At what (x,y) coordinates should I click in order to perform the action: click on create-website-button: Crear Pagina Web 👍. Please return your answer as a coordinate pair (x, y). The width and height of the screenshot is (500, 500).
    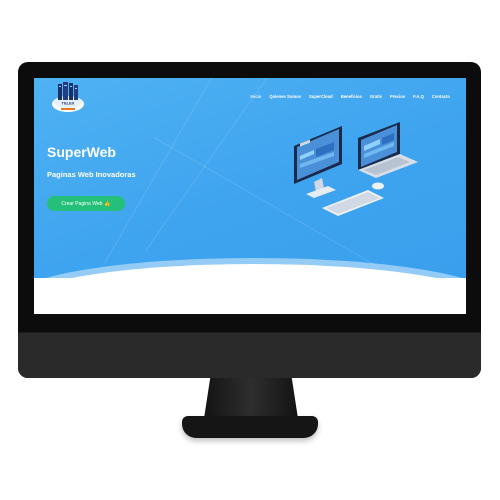
    Looking at the image, I should click on (86, 203).